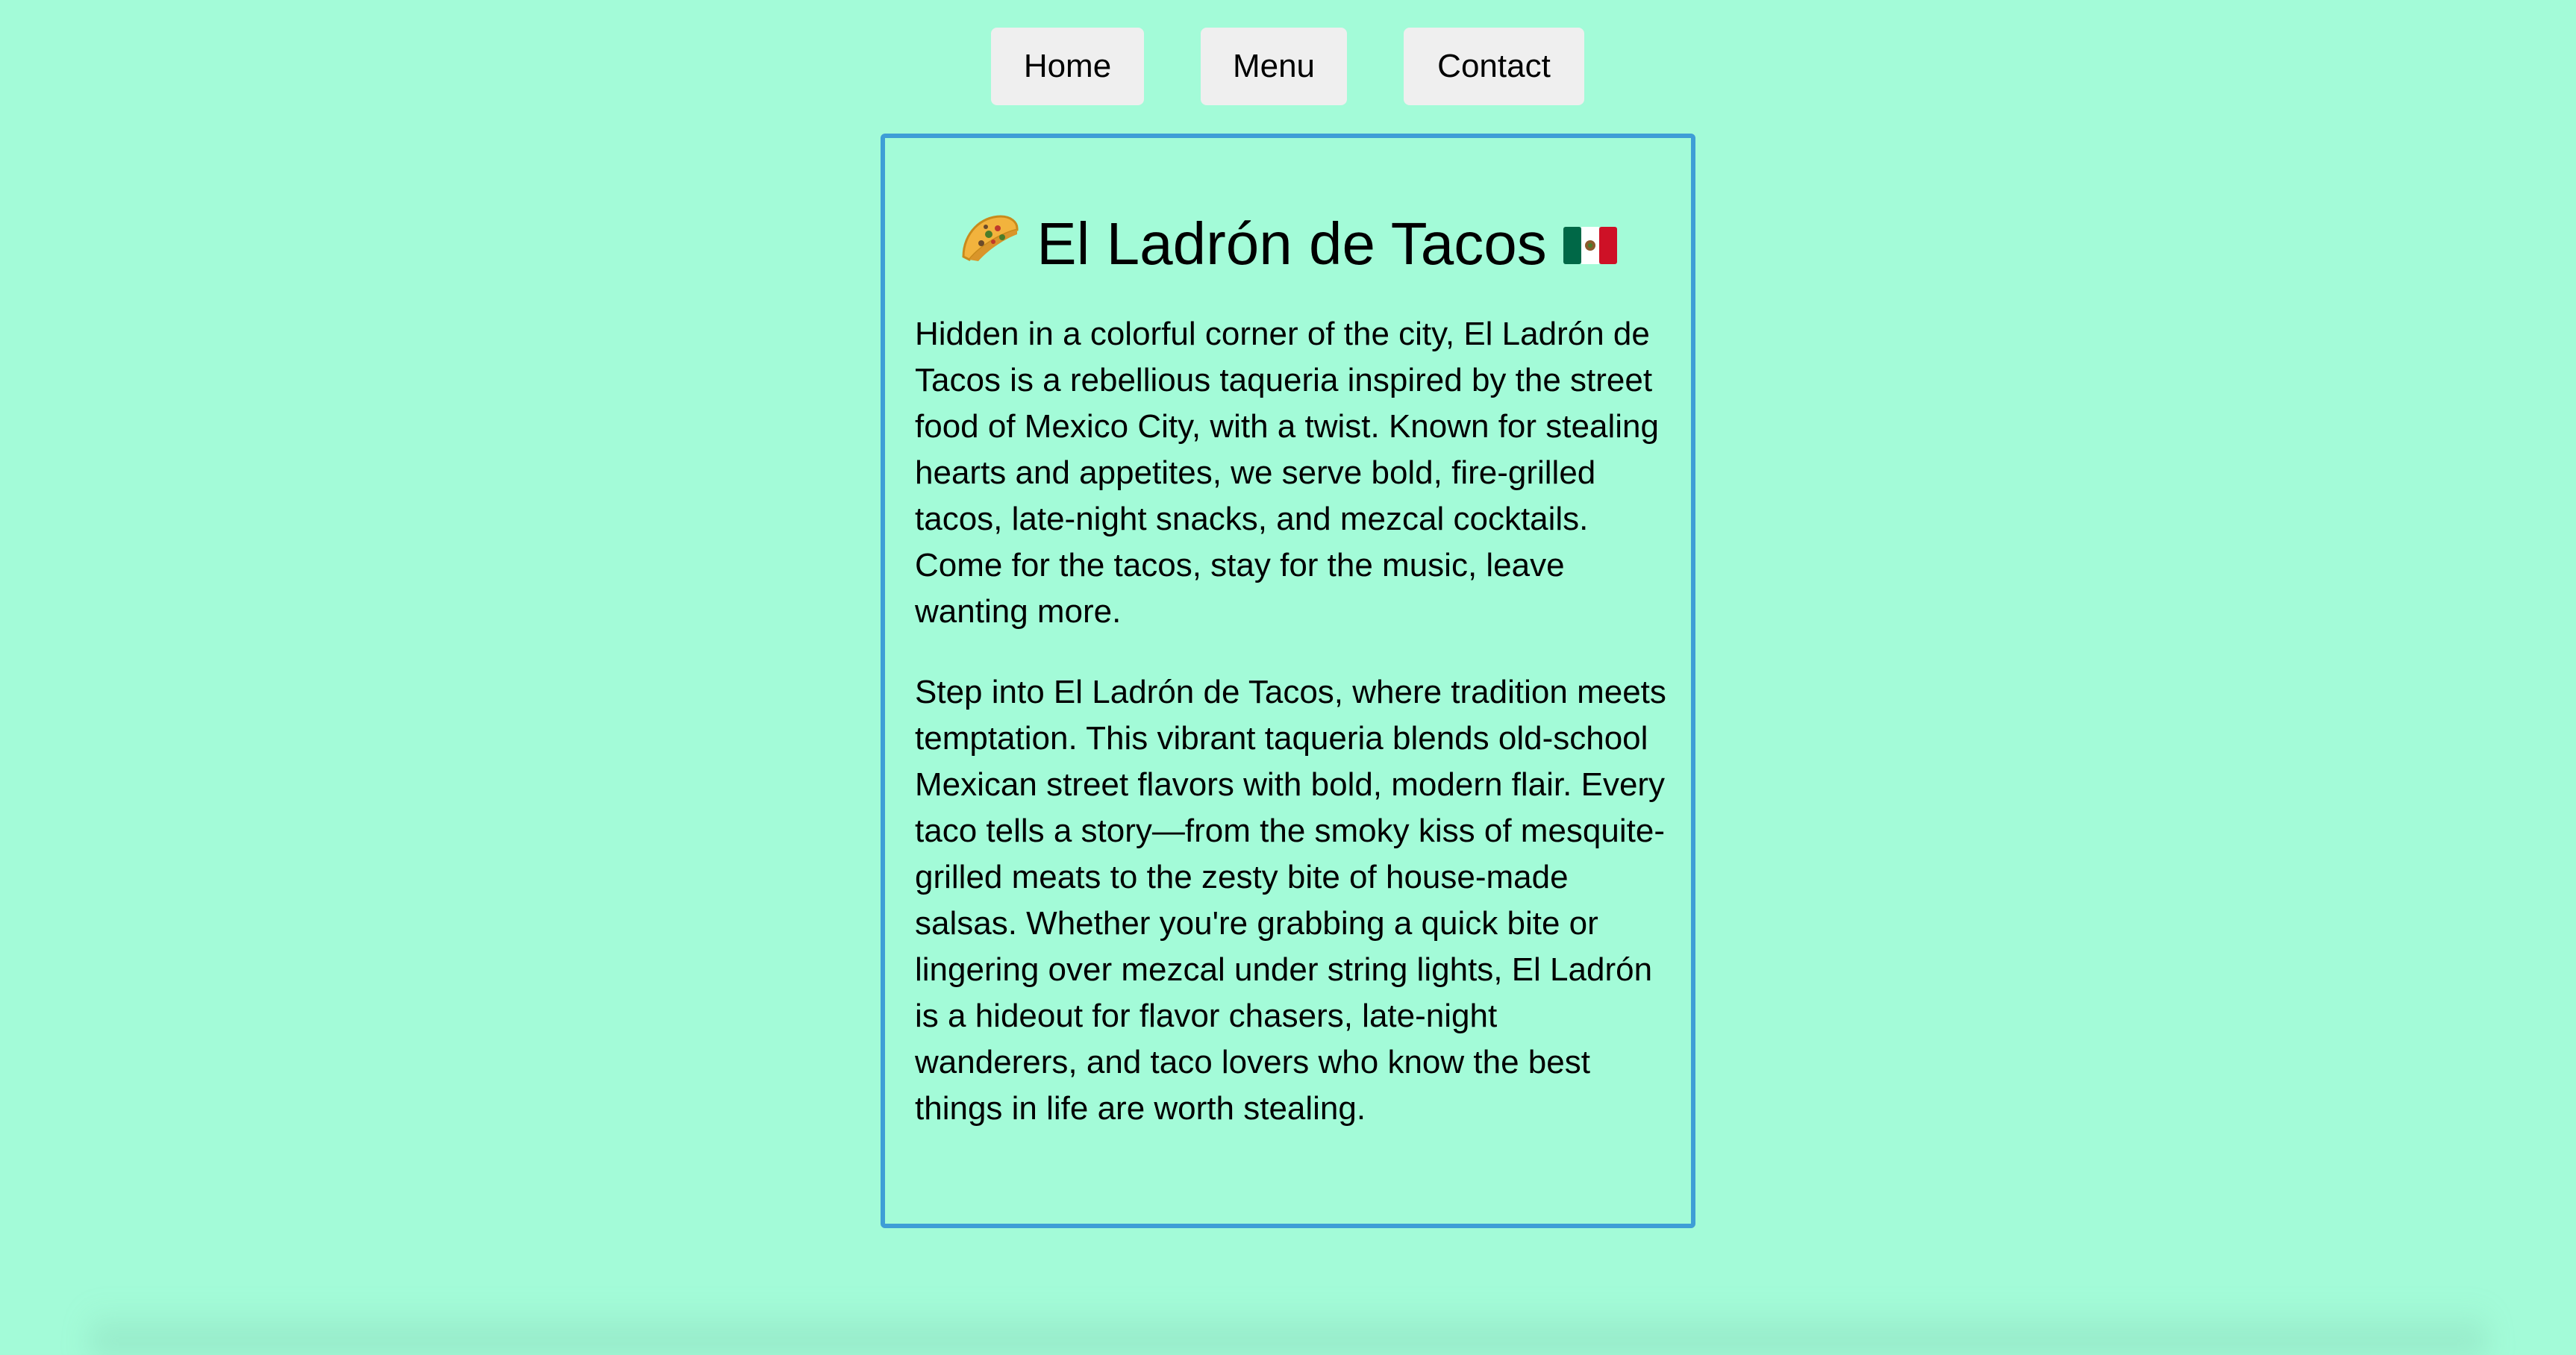  Describe the element at coordinates (1590, 244) in the screenshot. I see `mexico-flag-icon` at that location.